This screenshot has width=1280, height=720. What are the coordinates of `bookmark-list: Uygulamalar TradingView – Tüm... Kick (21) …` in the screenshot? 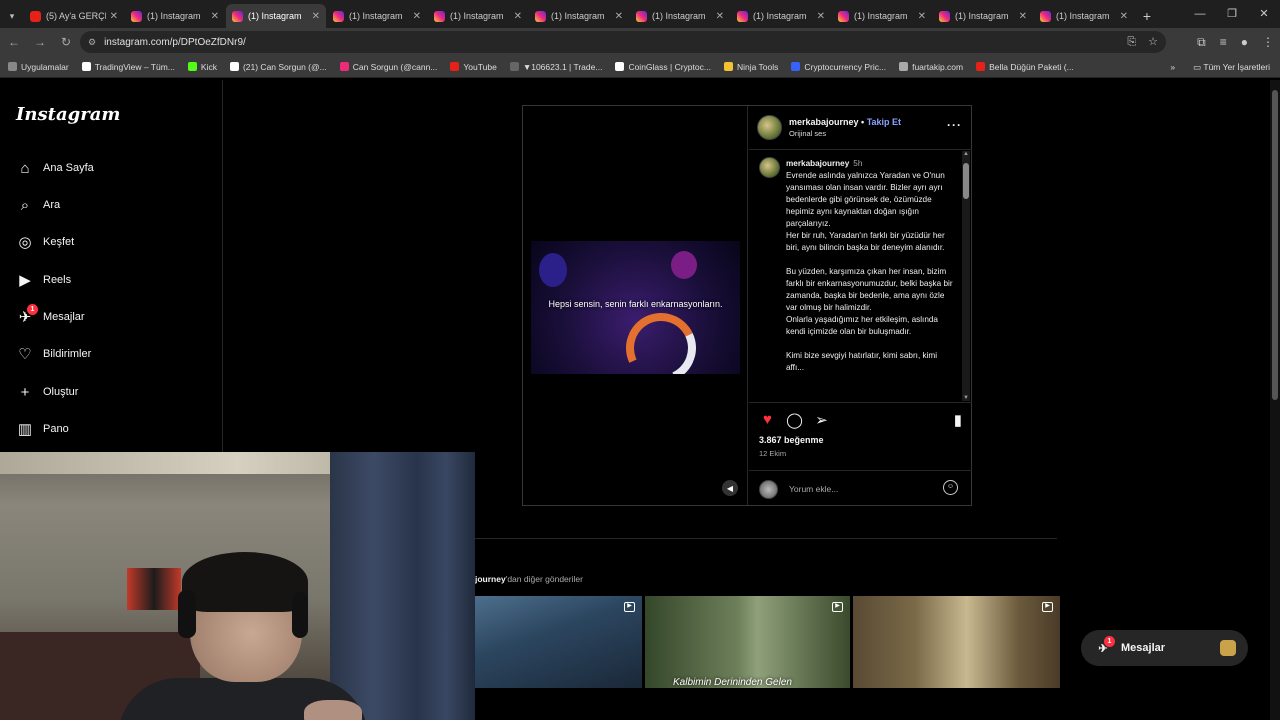 It's located at (547, 67).